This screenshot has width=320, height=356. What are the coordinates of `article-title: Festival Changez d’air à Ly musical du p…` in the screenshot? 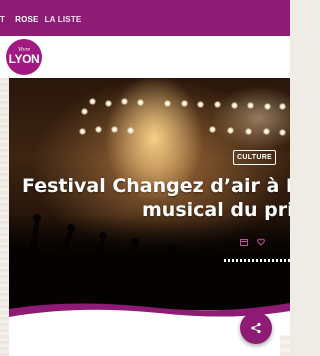 It's located at (156, 198).